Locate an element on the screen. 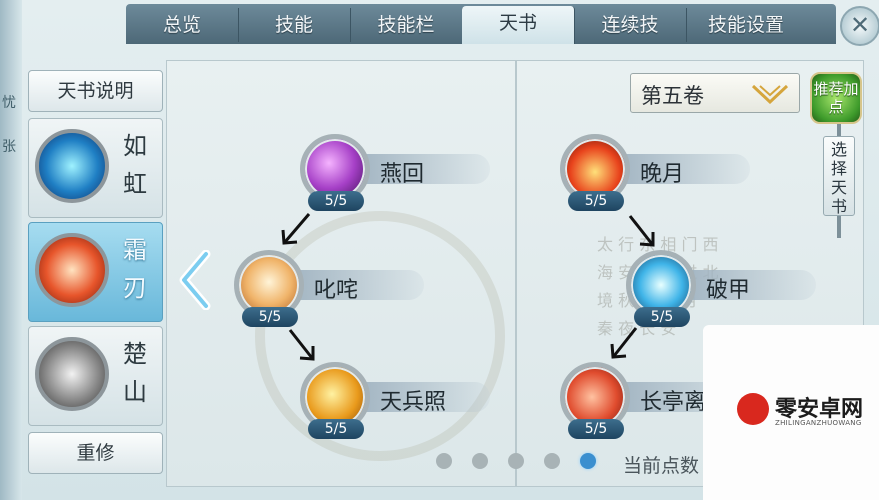 This screenshot has width=879, height=500. tab-skill-bar: 技能栏 is located at coordinates (406, 25).